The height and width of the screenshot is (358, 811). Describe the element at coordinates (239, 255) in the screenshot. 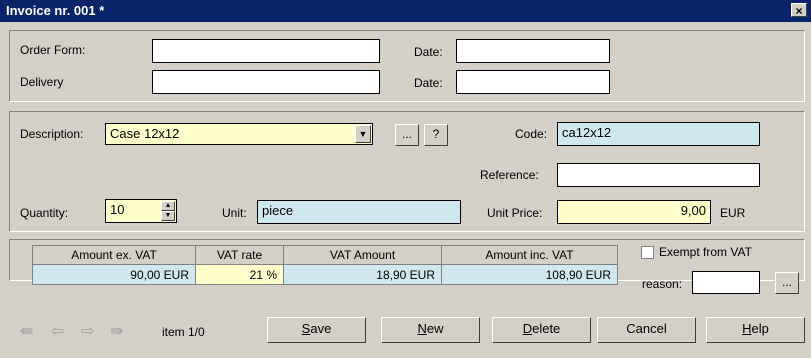

I see `column-header: VAT rate` at that location.